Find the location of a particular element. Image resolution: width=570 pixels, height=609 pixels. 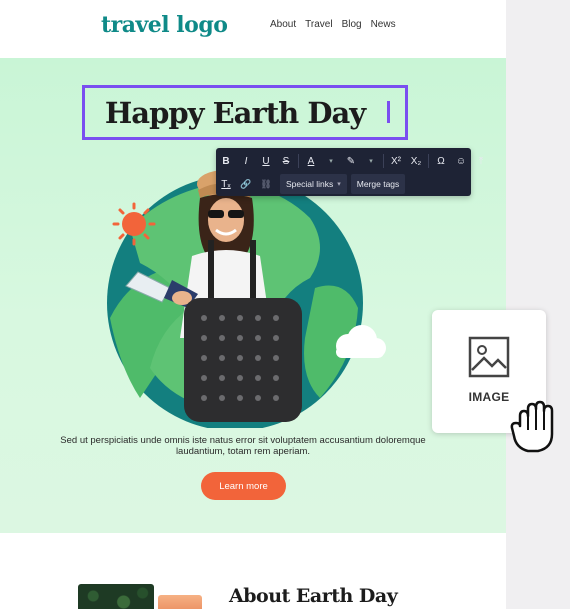

unlink-button: ⛓ is located at coordinates (266, 184).